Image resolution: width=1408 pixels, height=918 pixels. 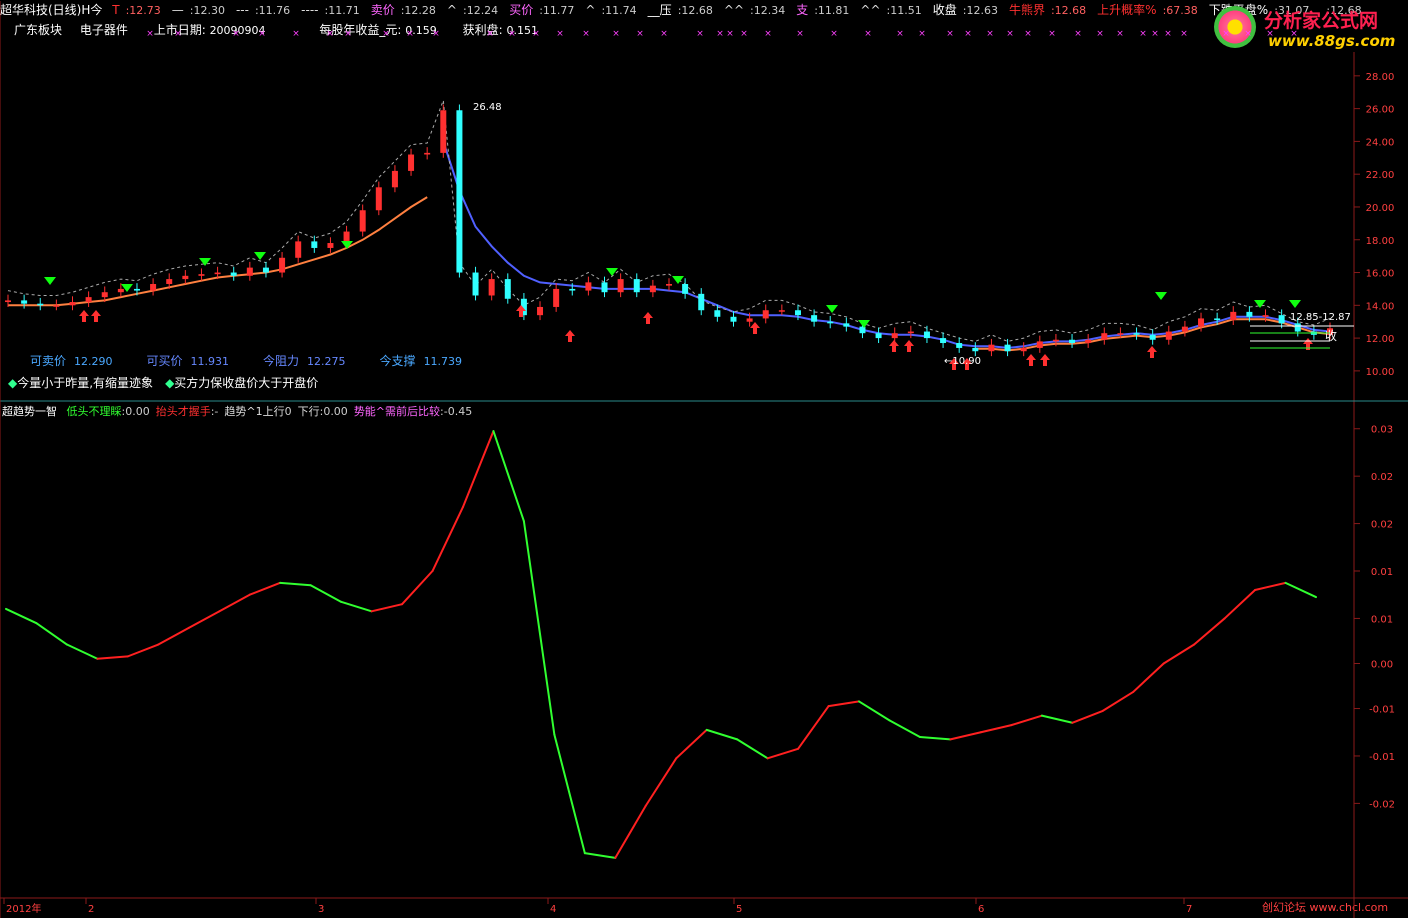 What do you see at coordinates (1380, 339) in the screenshot?
I see `price-tick-label: 12.00` at bounding box center [1380, 339].